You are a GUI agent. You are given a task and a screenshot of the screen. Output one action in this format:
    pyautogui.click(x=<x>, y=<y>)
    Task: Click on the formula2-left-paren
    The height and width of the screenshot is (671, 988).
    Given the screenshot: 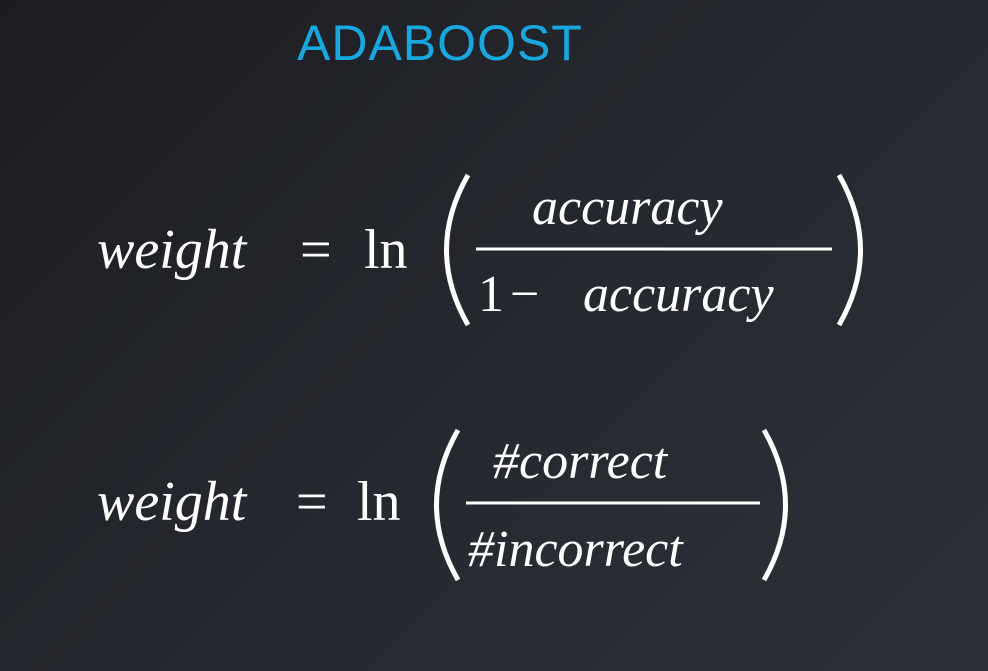 What is the action you would take?
    pyautogui.click(x=447, y=505)
    